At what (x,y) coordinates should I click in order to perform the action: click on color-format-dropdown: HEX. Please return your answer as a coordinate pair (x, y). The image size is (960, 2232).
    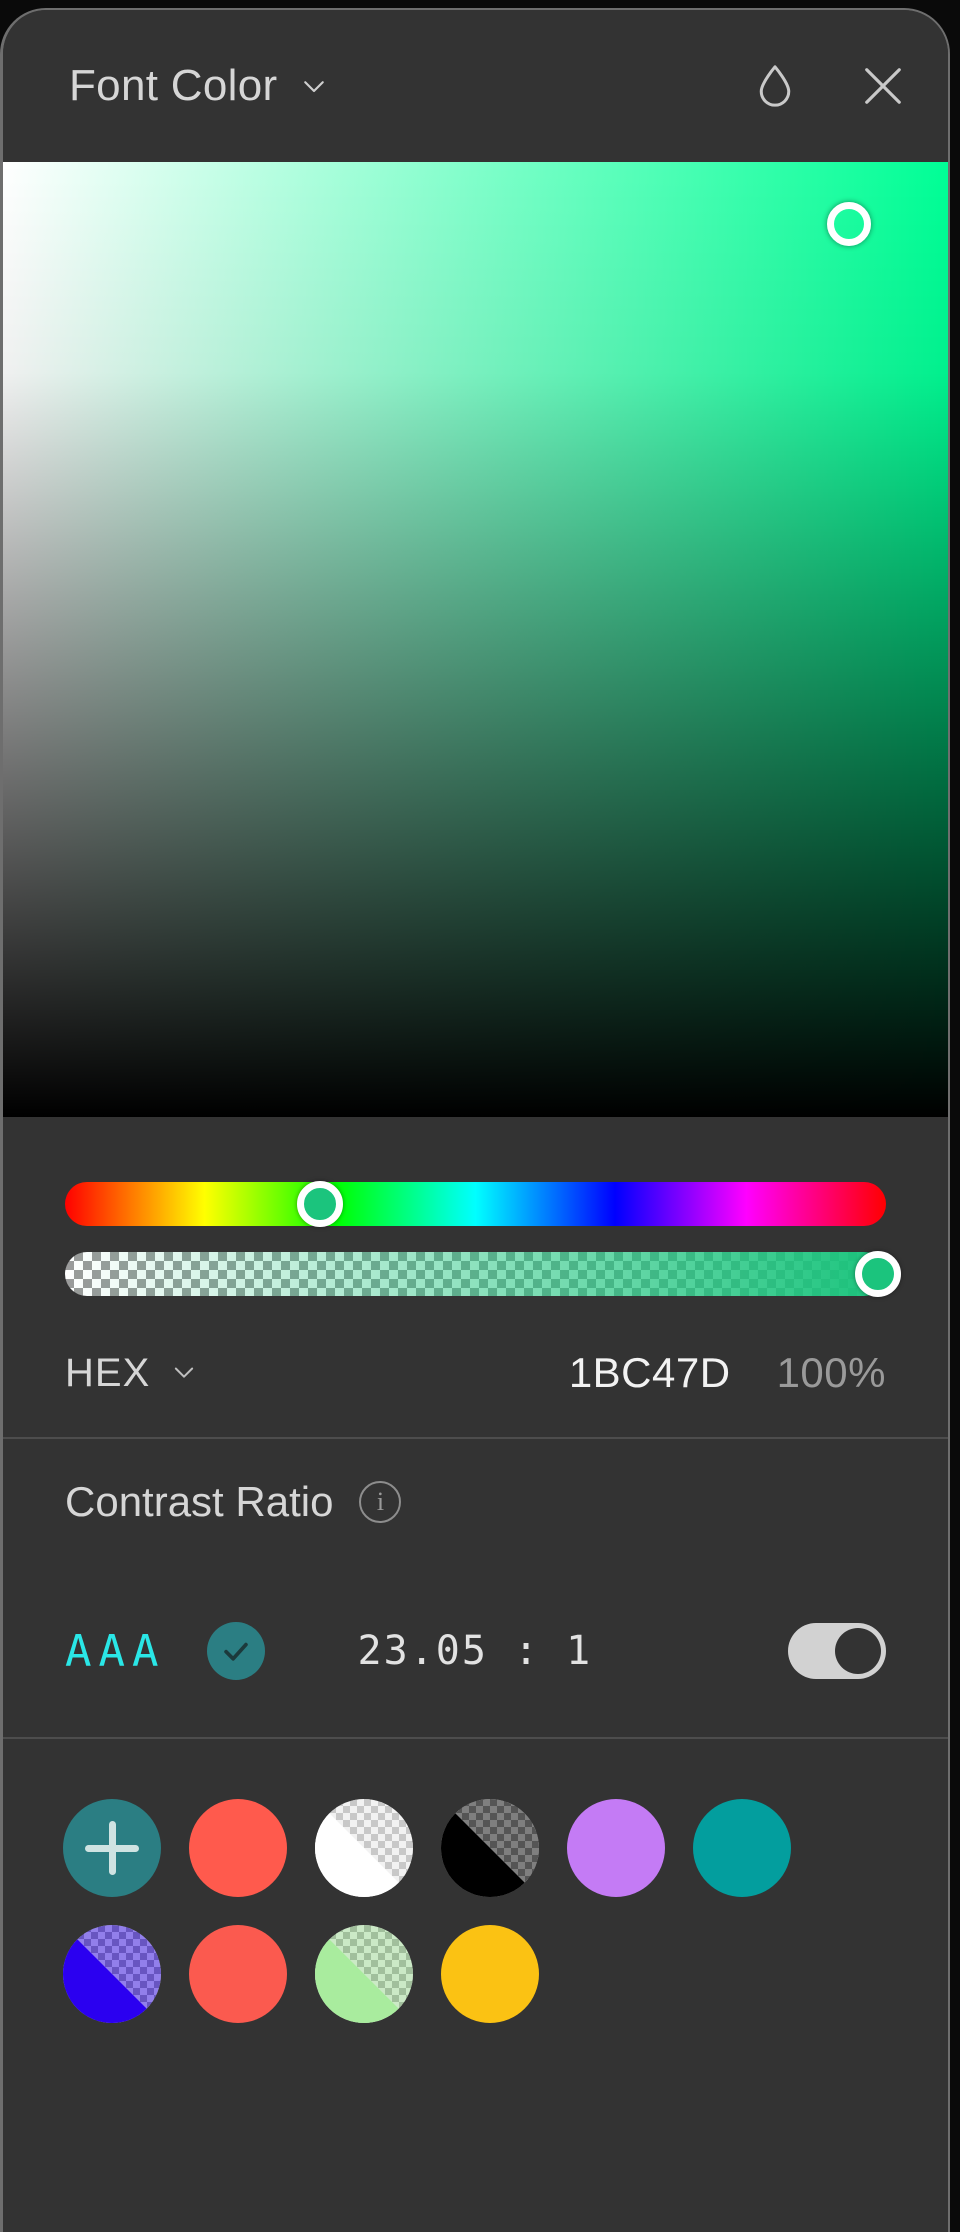
    Looking at the image, I should click on (132, 1373).